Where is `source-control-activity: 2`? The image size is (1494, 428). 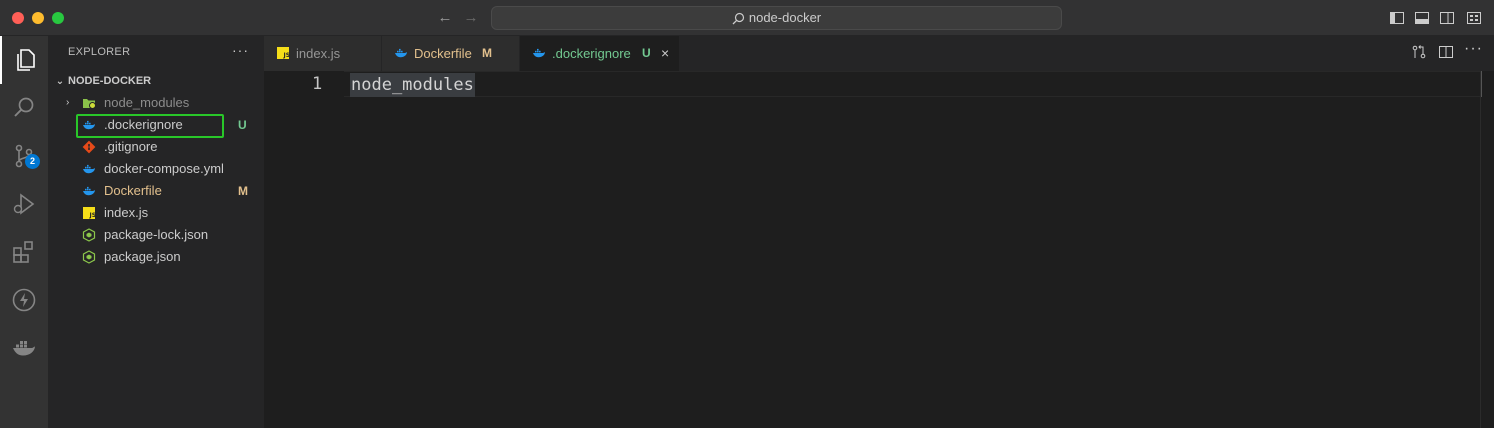
source-control-activity: 2 is located at coordinates (24, 156).